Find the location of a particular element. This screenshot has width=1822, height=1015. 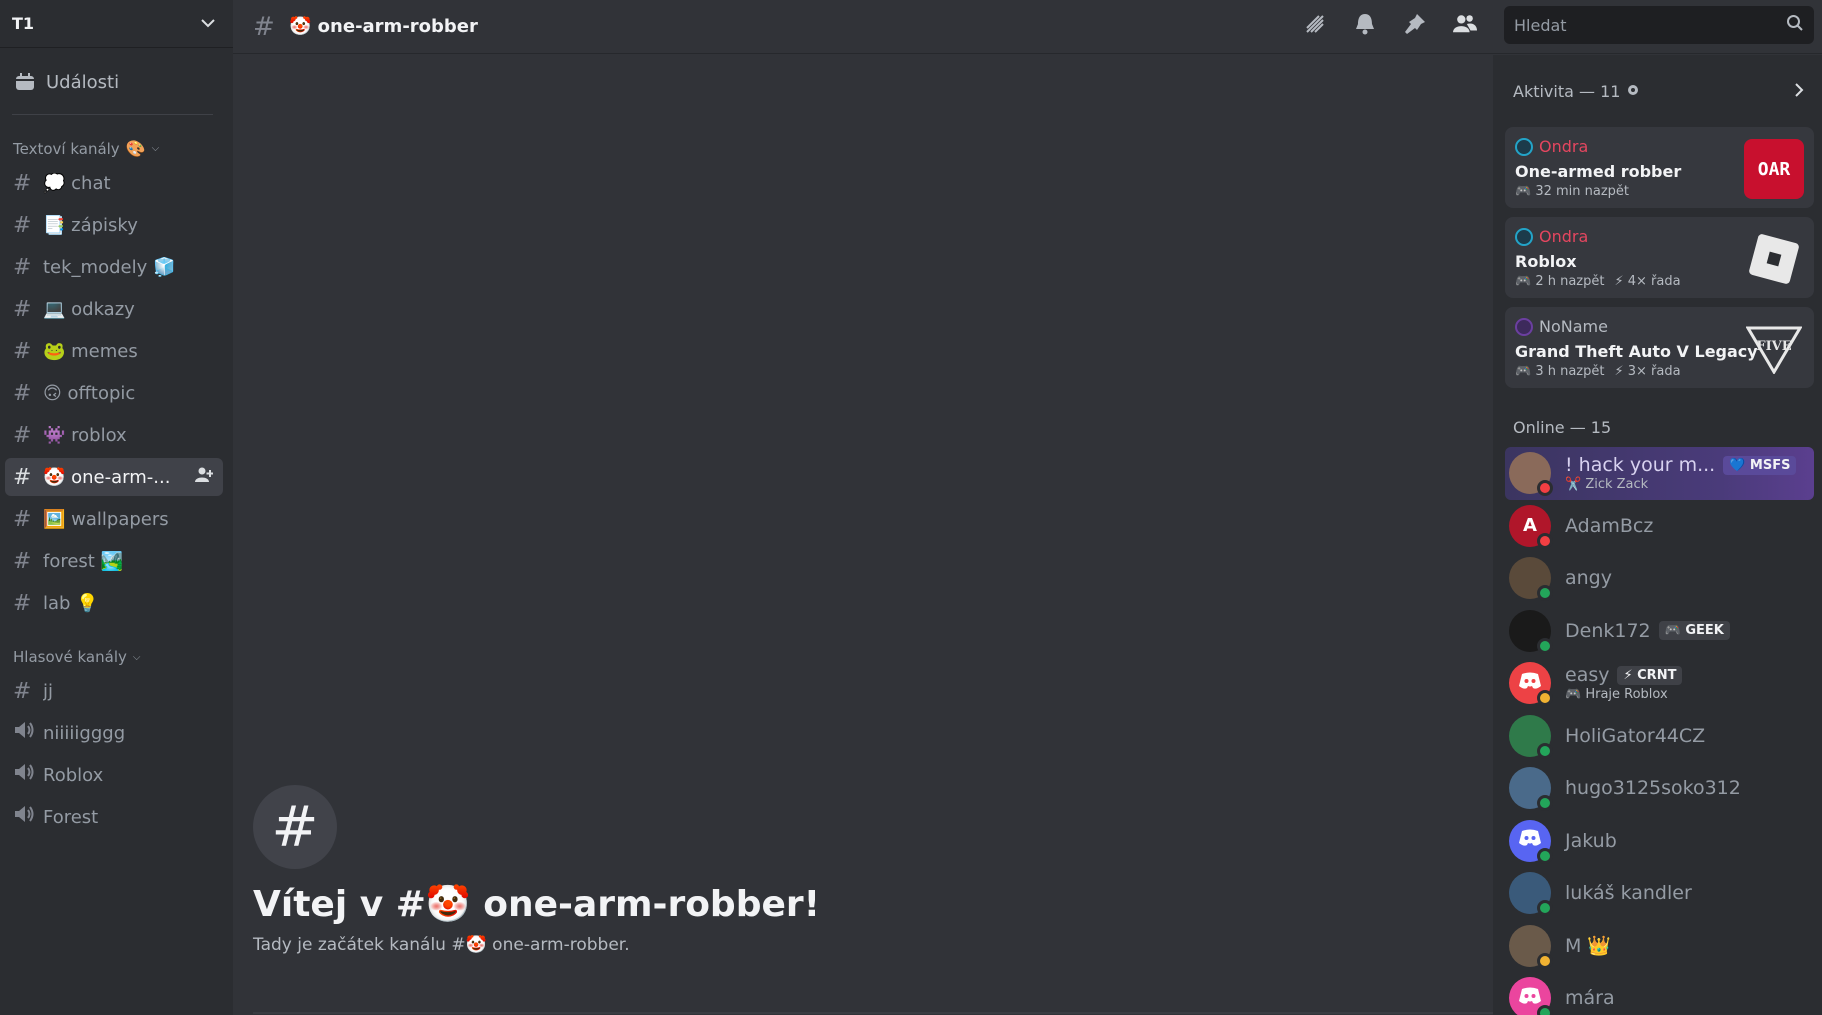

member-name: easy is located at coordinates (1587, 675).